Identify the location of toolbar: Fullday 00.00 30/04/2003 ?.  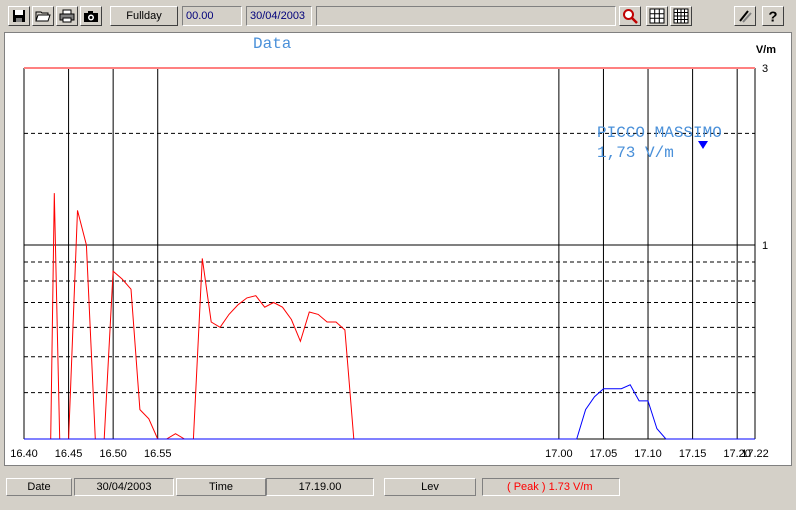
(398, 16).